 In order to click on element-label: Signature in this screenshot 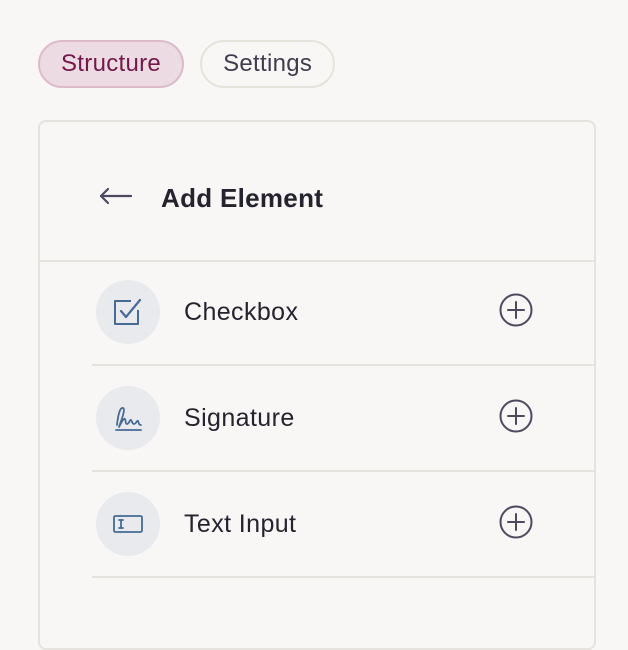, I will do `click(239, 418)`.